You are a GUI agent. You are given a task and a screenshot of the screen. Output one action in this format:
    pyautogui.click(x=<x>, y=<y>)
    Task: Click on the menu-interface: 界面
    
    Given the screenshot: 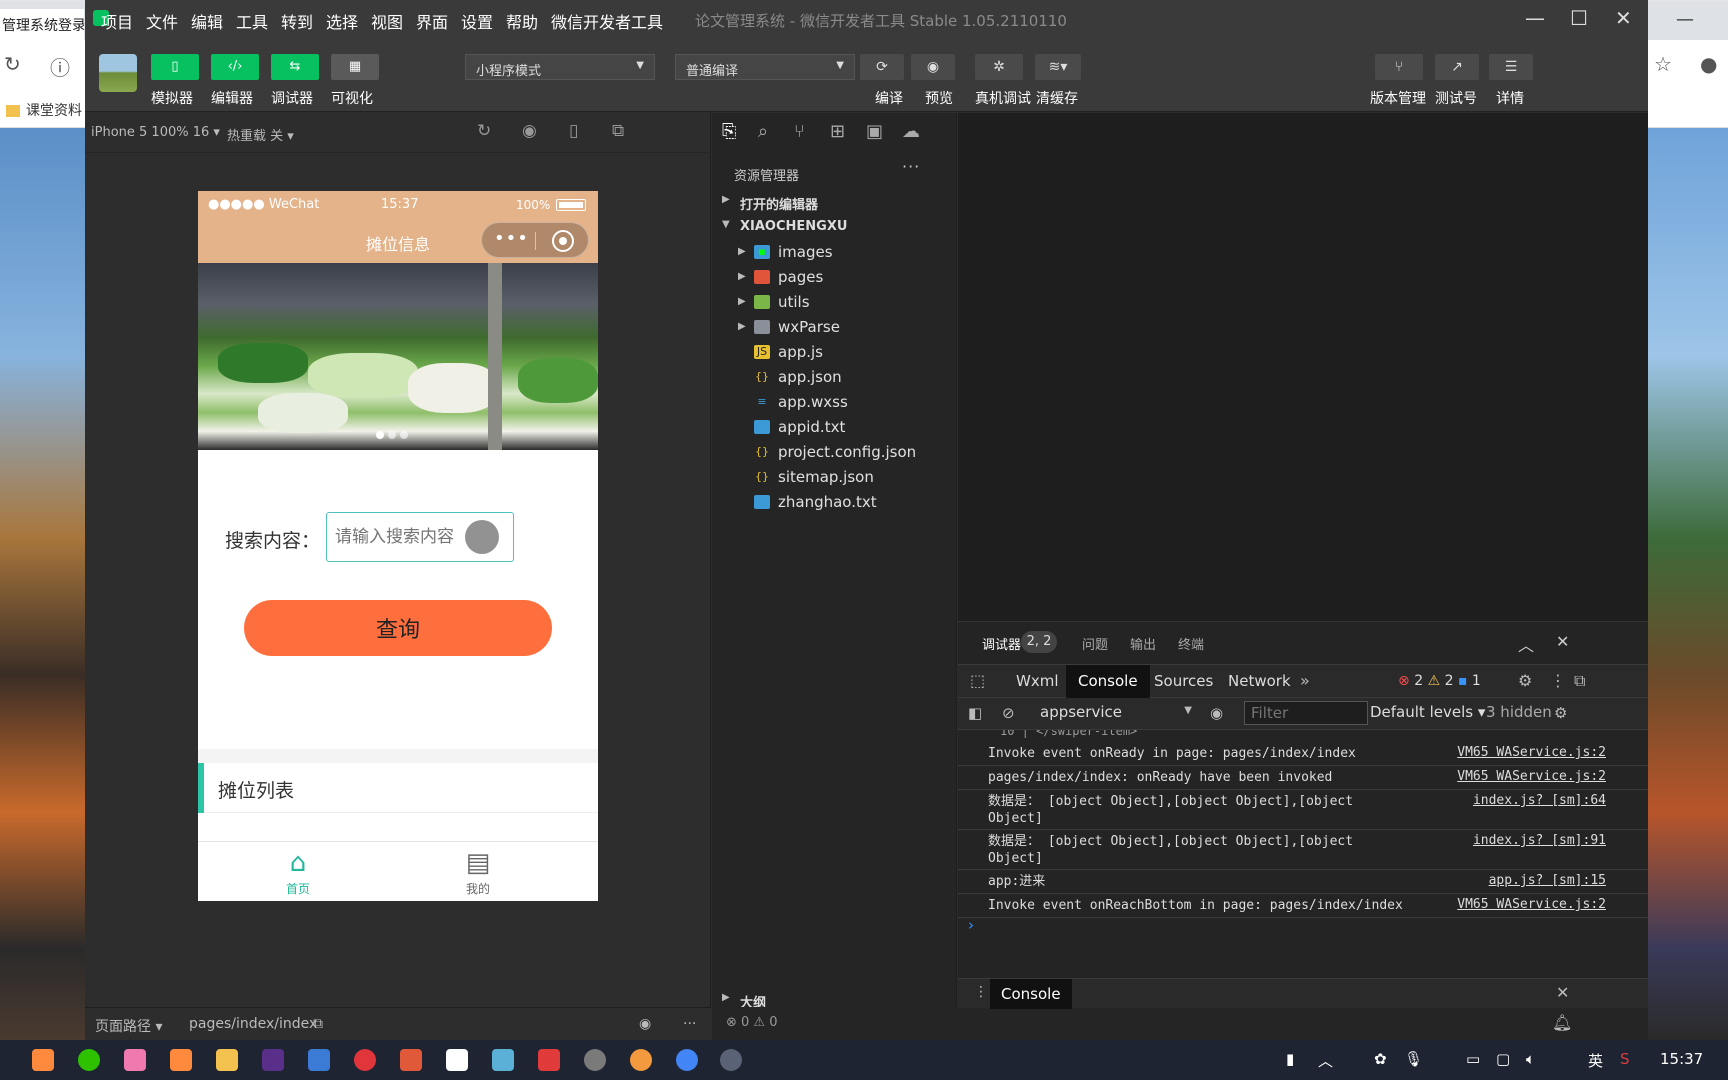 What is the action you would take?
    pyautogui.click(x=432, y=21)
    